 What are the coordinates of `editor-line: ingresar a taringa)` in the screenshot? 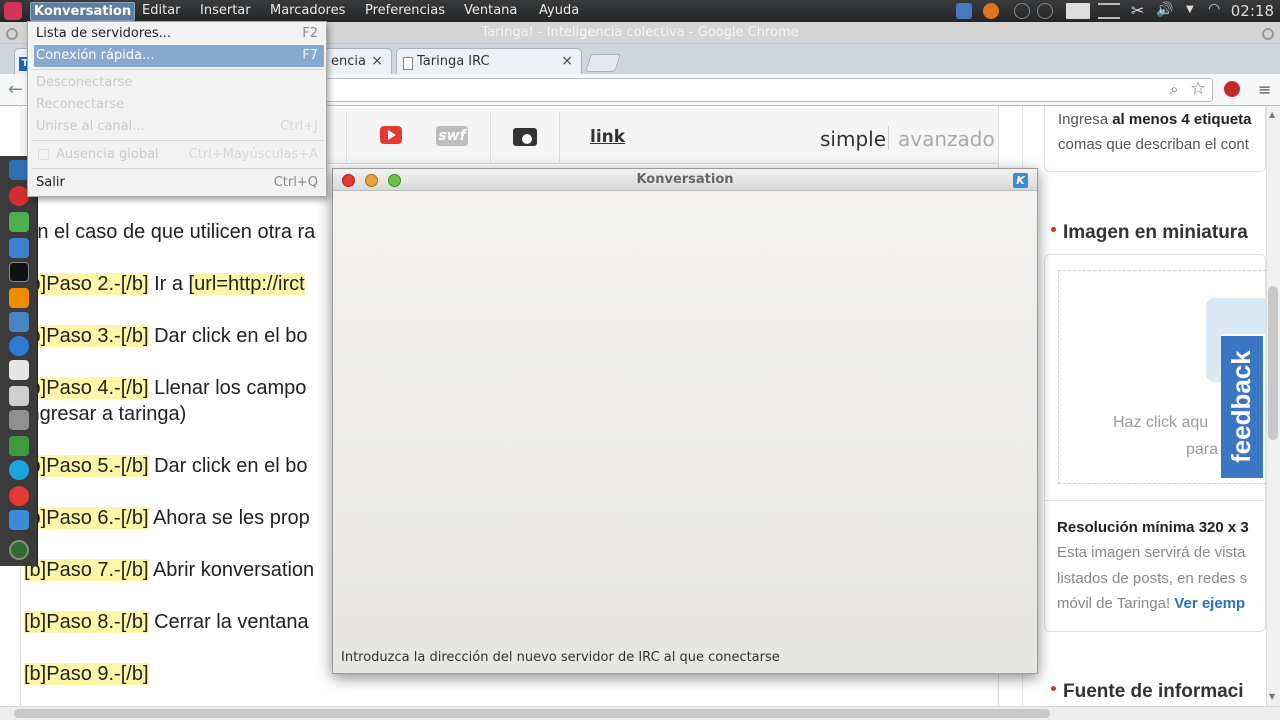 It's located at (105, 414).